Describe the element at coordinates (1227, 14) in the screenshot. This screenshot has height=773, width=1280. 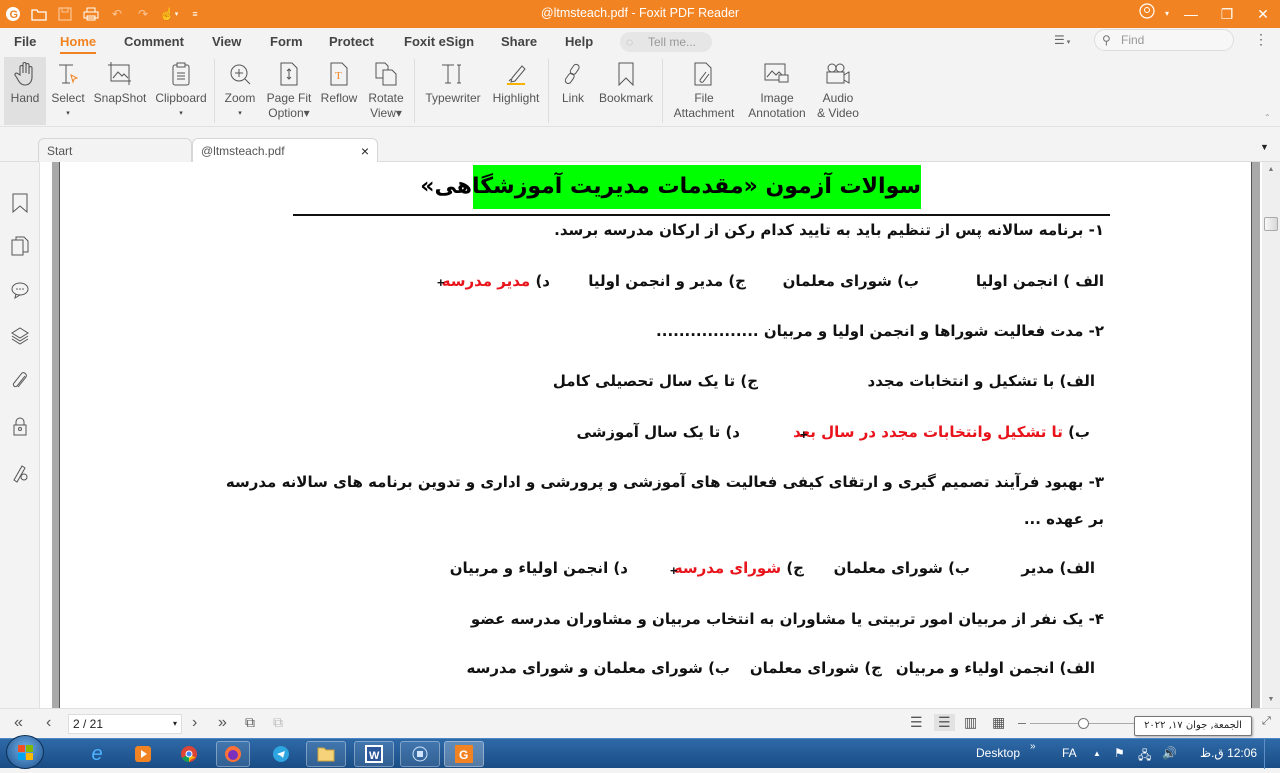
I see `restore-button: ❐` at that location.